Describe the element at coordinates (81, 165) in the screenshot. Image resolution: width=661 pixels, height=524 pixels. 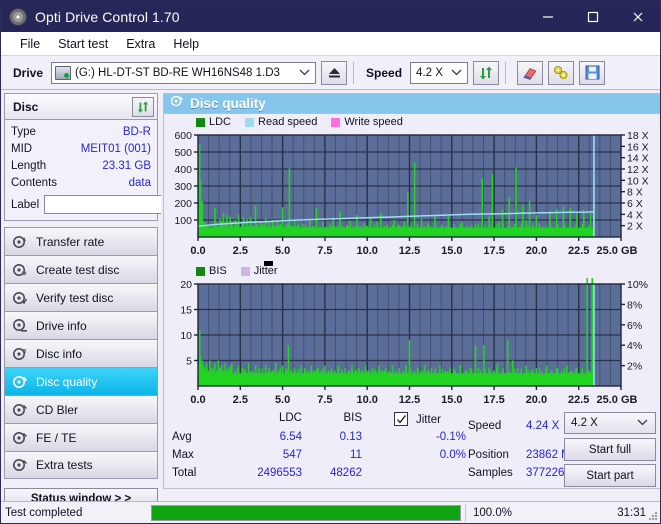
I see `disc-row-length: Length 23.31 GB` at that location.